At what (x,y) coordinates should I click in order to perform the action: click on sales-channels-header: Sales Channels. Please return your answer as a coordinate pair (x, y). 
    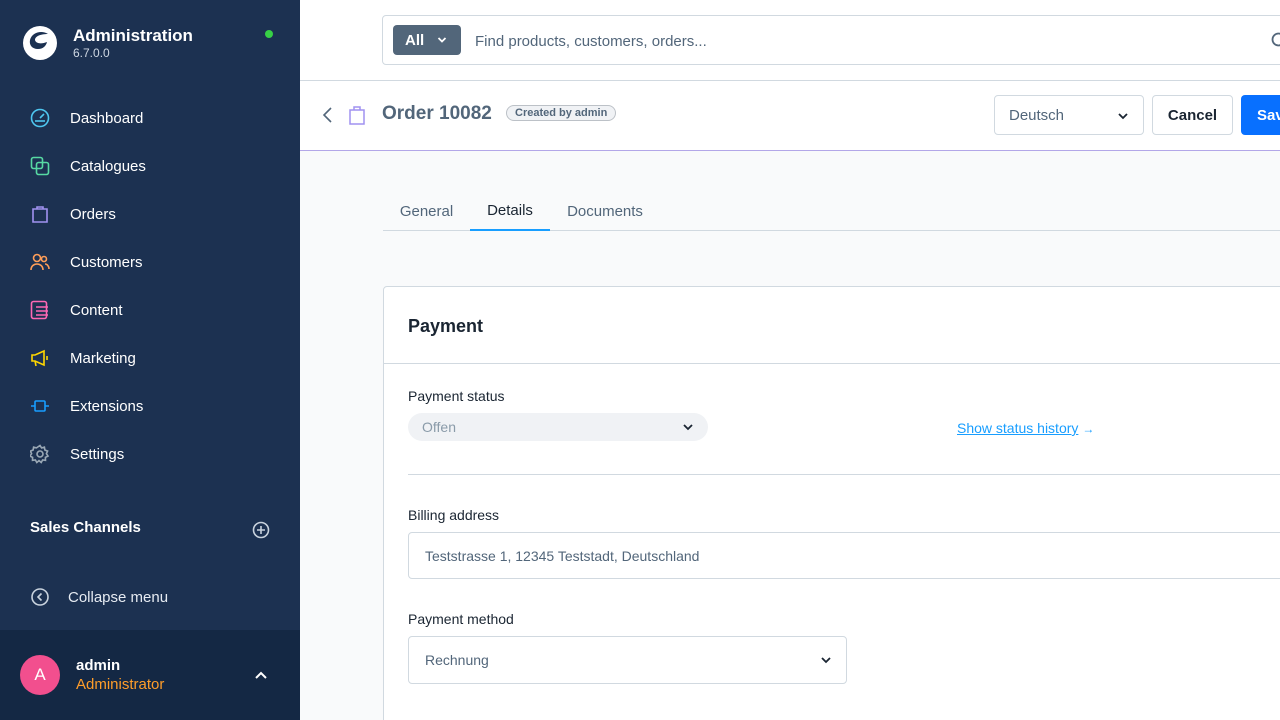
    Looking at the image, I should click on (150, 530).